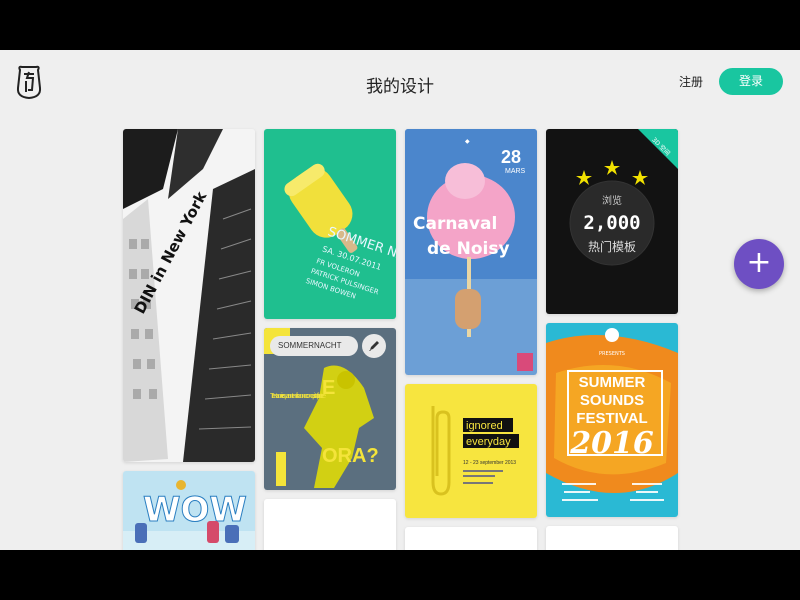  Describe the element at coordinates (751, 81) in the screenshot. I see `login-button: 登录` at that location.